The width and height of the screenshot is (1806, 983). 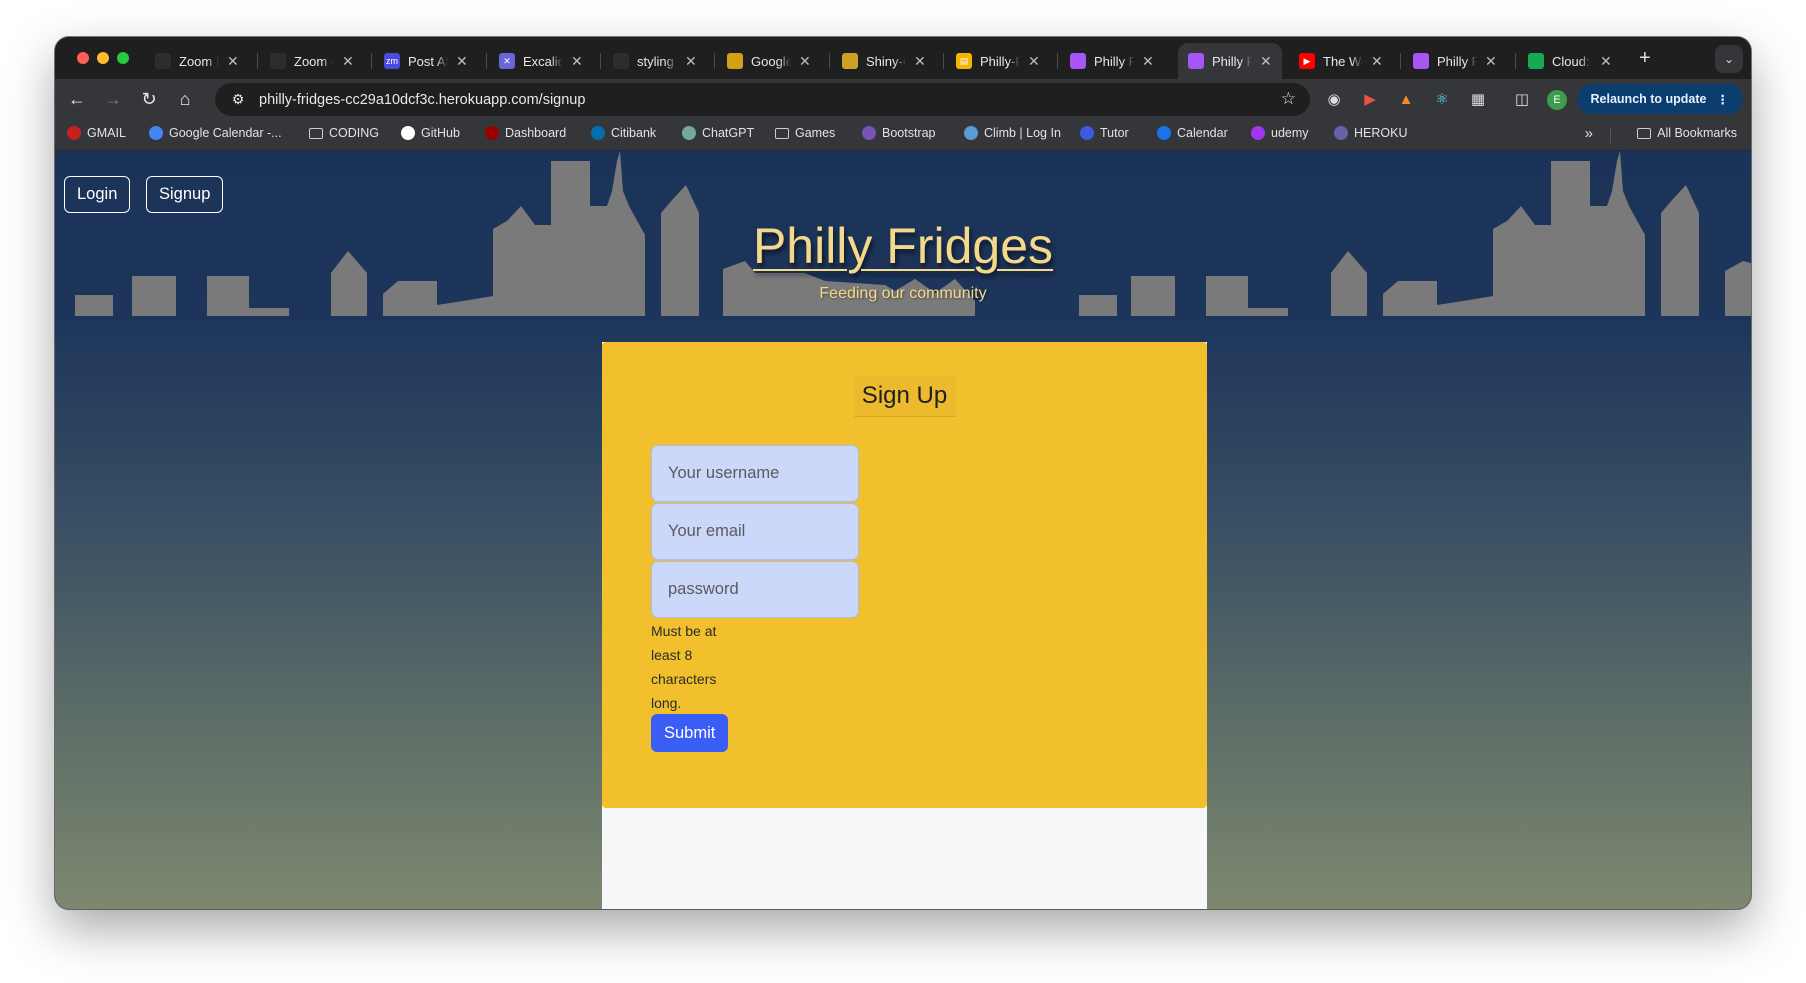 I want to click on bookmark-label: GitHub, so click(x=440, y=133).